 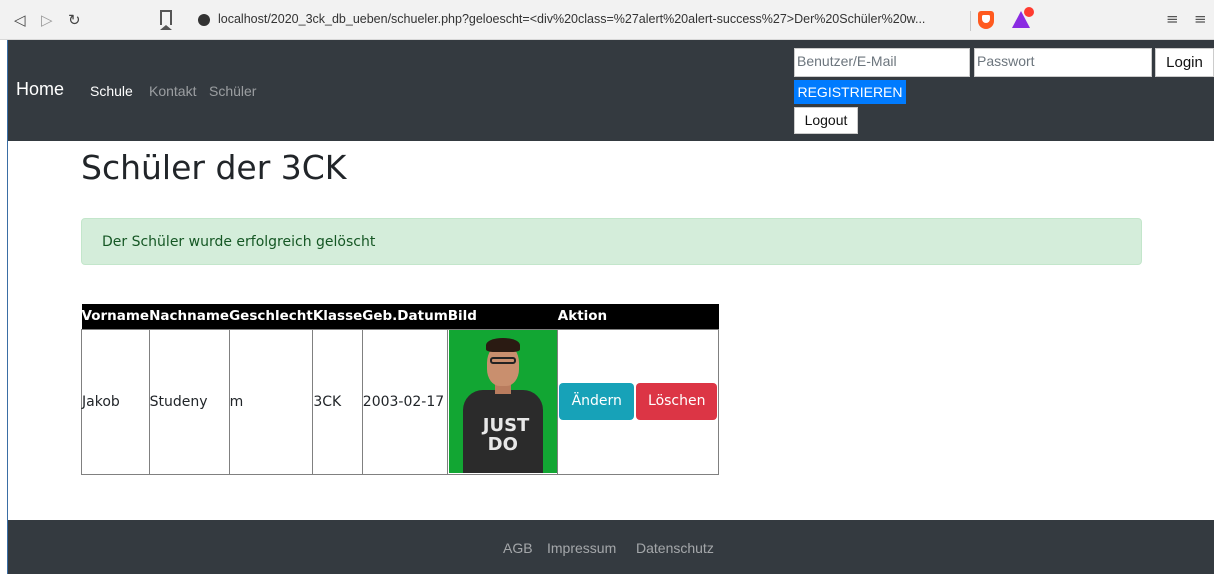 What do you see at coordinates (271, 401) in the screenshot?
I see `cell-geschlecht: m` at bounding box center [271, 401].